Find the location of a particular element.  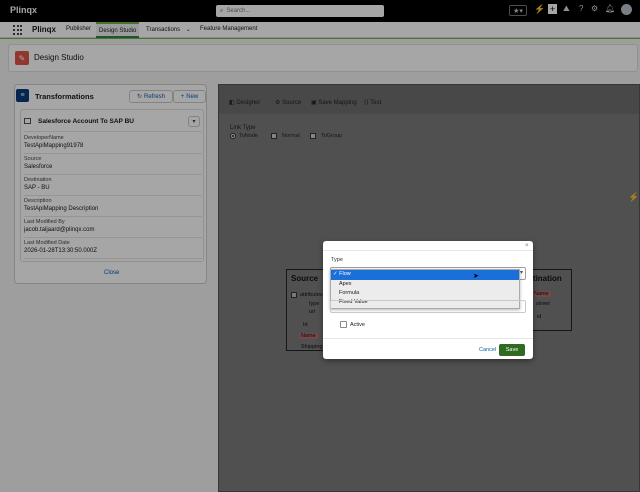

option-formula: Formula is located at coordinates (425, 293).